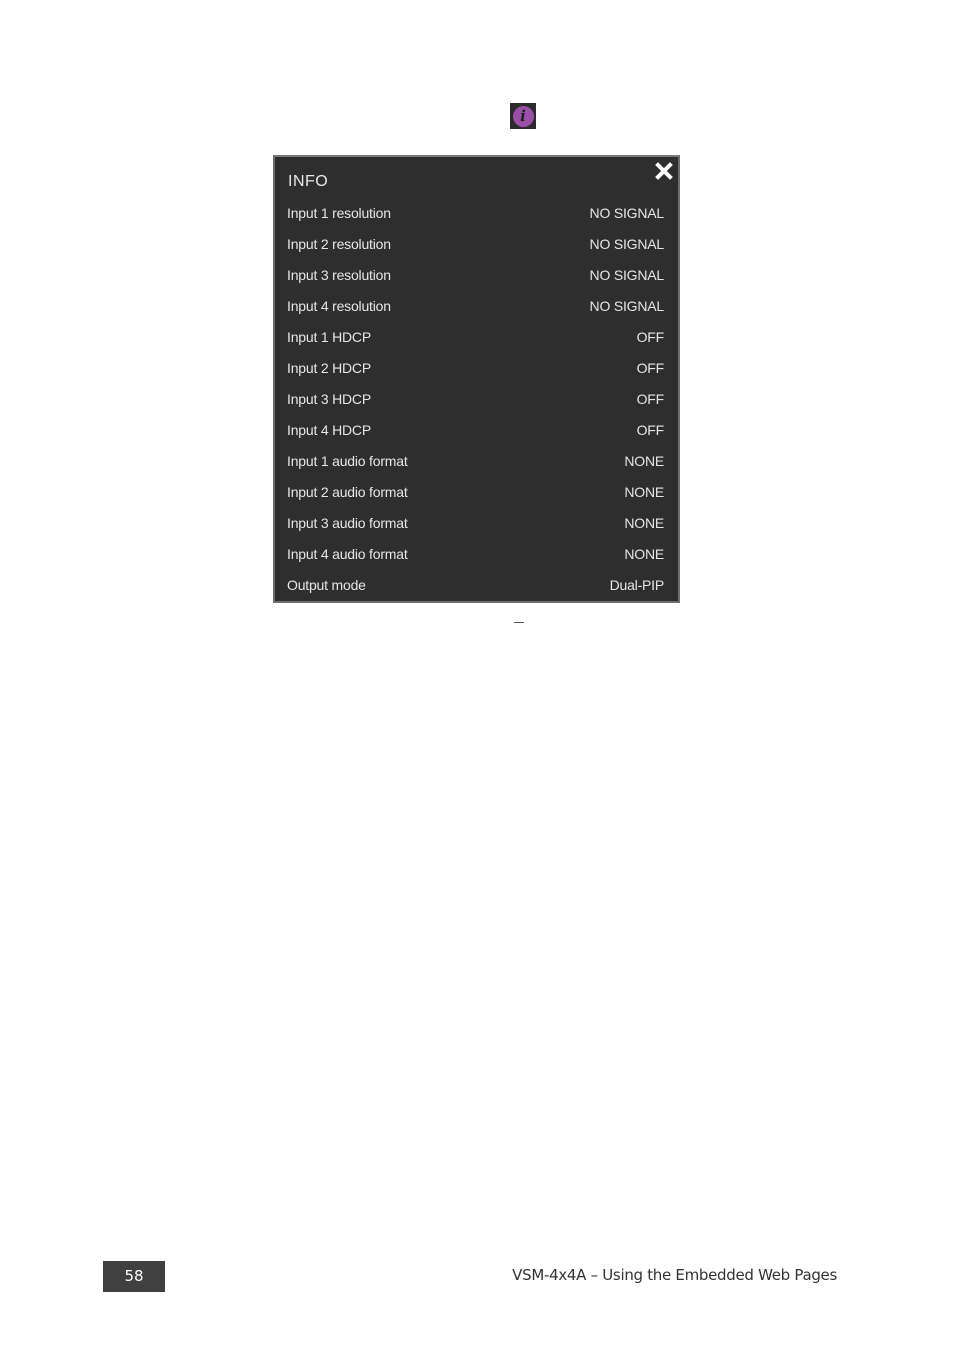  What do you see at coordinates (664, 171) in the screenshot?
I see `close-icon` at bounding box center [664, 171].